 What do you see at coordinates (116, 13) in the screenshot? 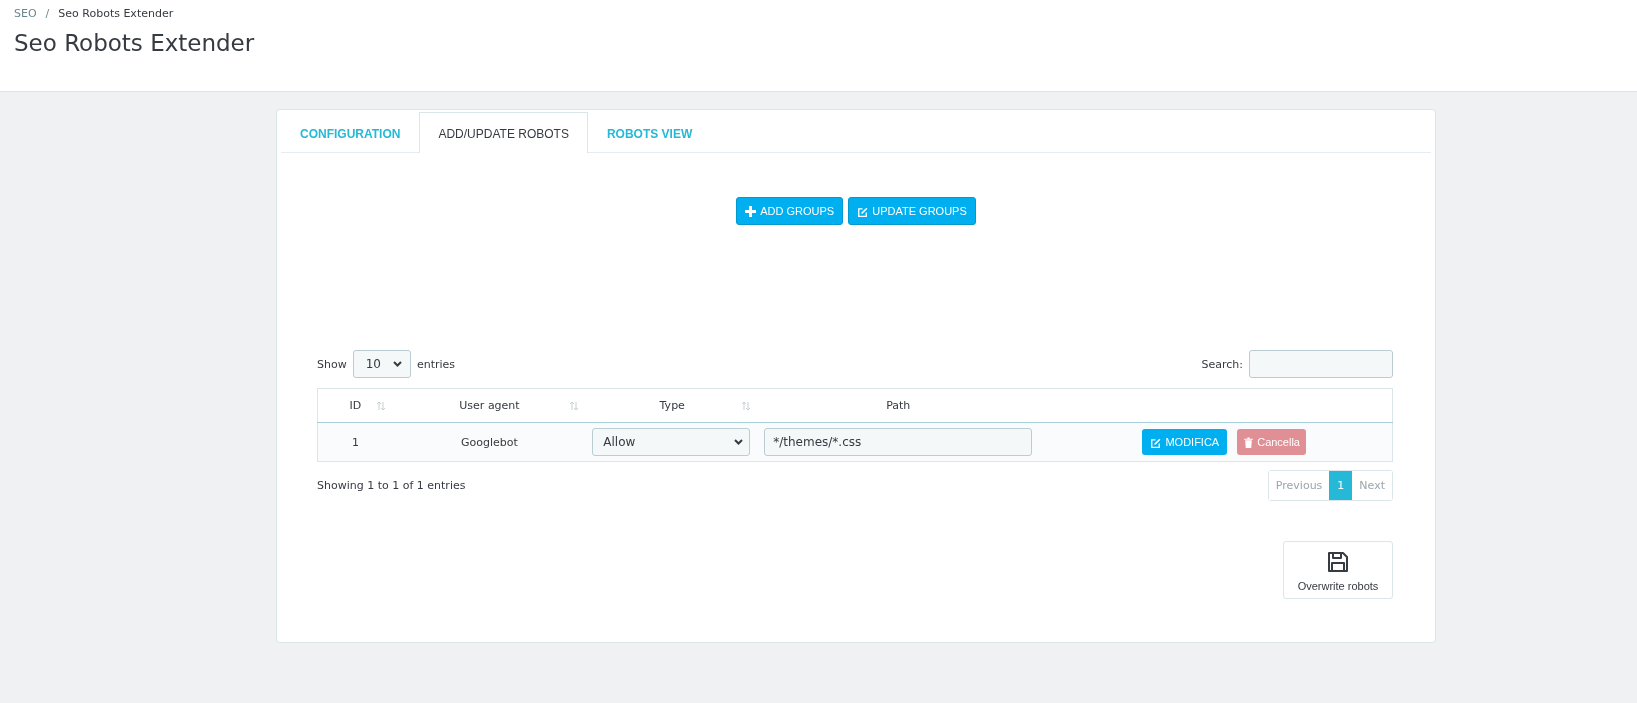
I see `breadcrumb-item: Seo Robots Extender` at bounding box center [116, 13].